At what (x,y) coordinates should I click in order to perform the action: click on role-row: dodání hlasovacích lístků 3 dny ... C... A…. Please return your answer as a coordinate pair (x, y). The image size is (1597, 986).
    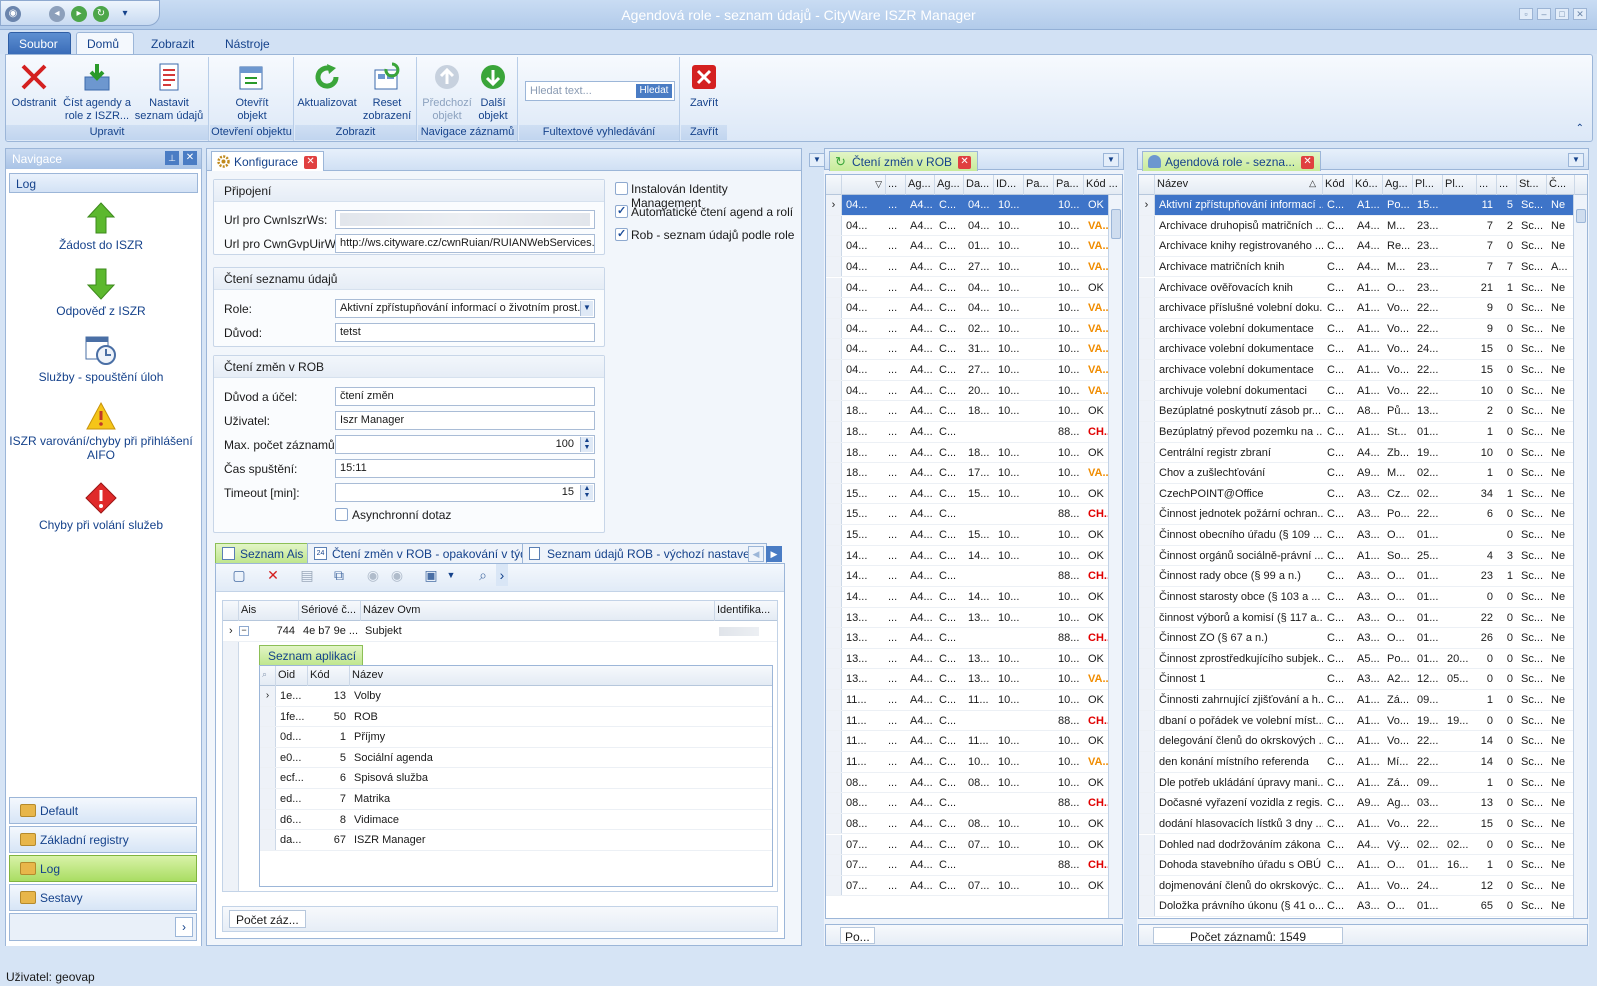
    Looking at the image, I should click on (1363, 824).